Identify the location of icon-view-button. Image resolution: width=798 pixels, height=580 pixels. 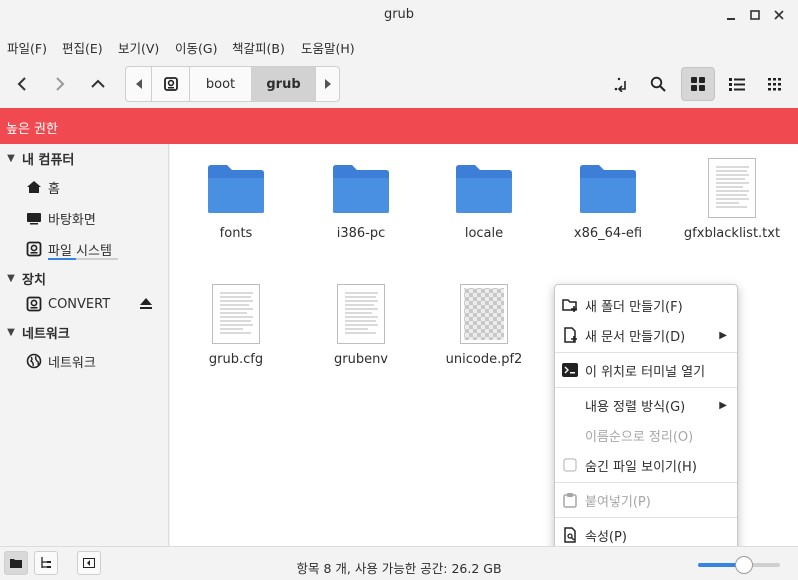
(698, 84).